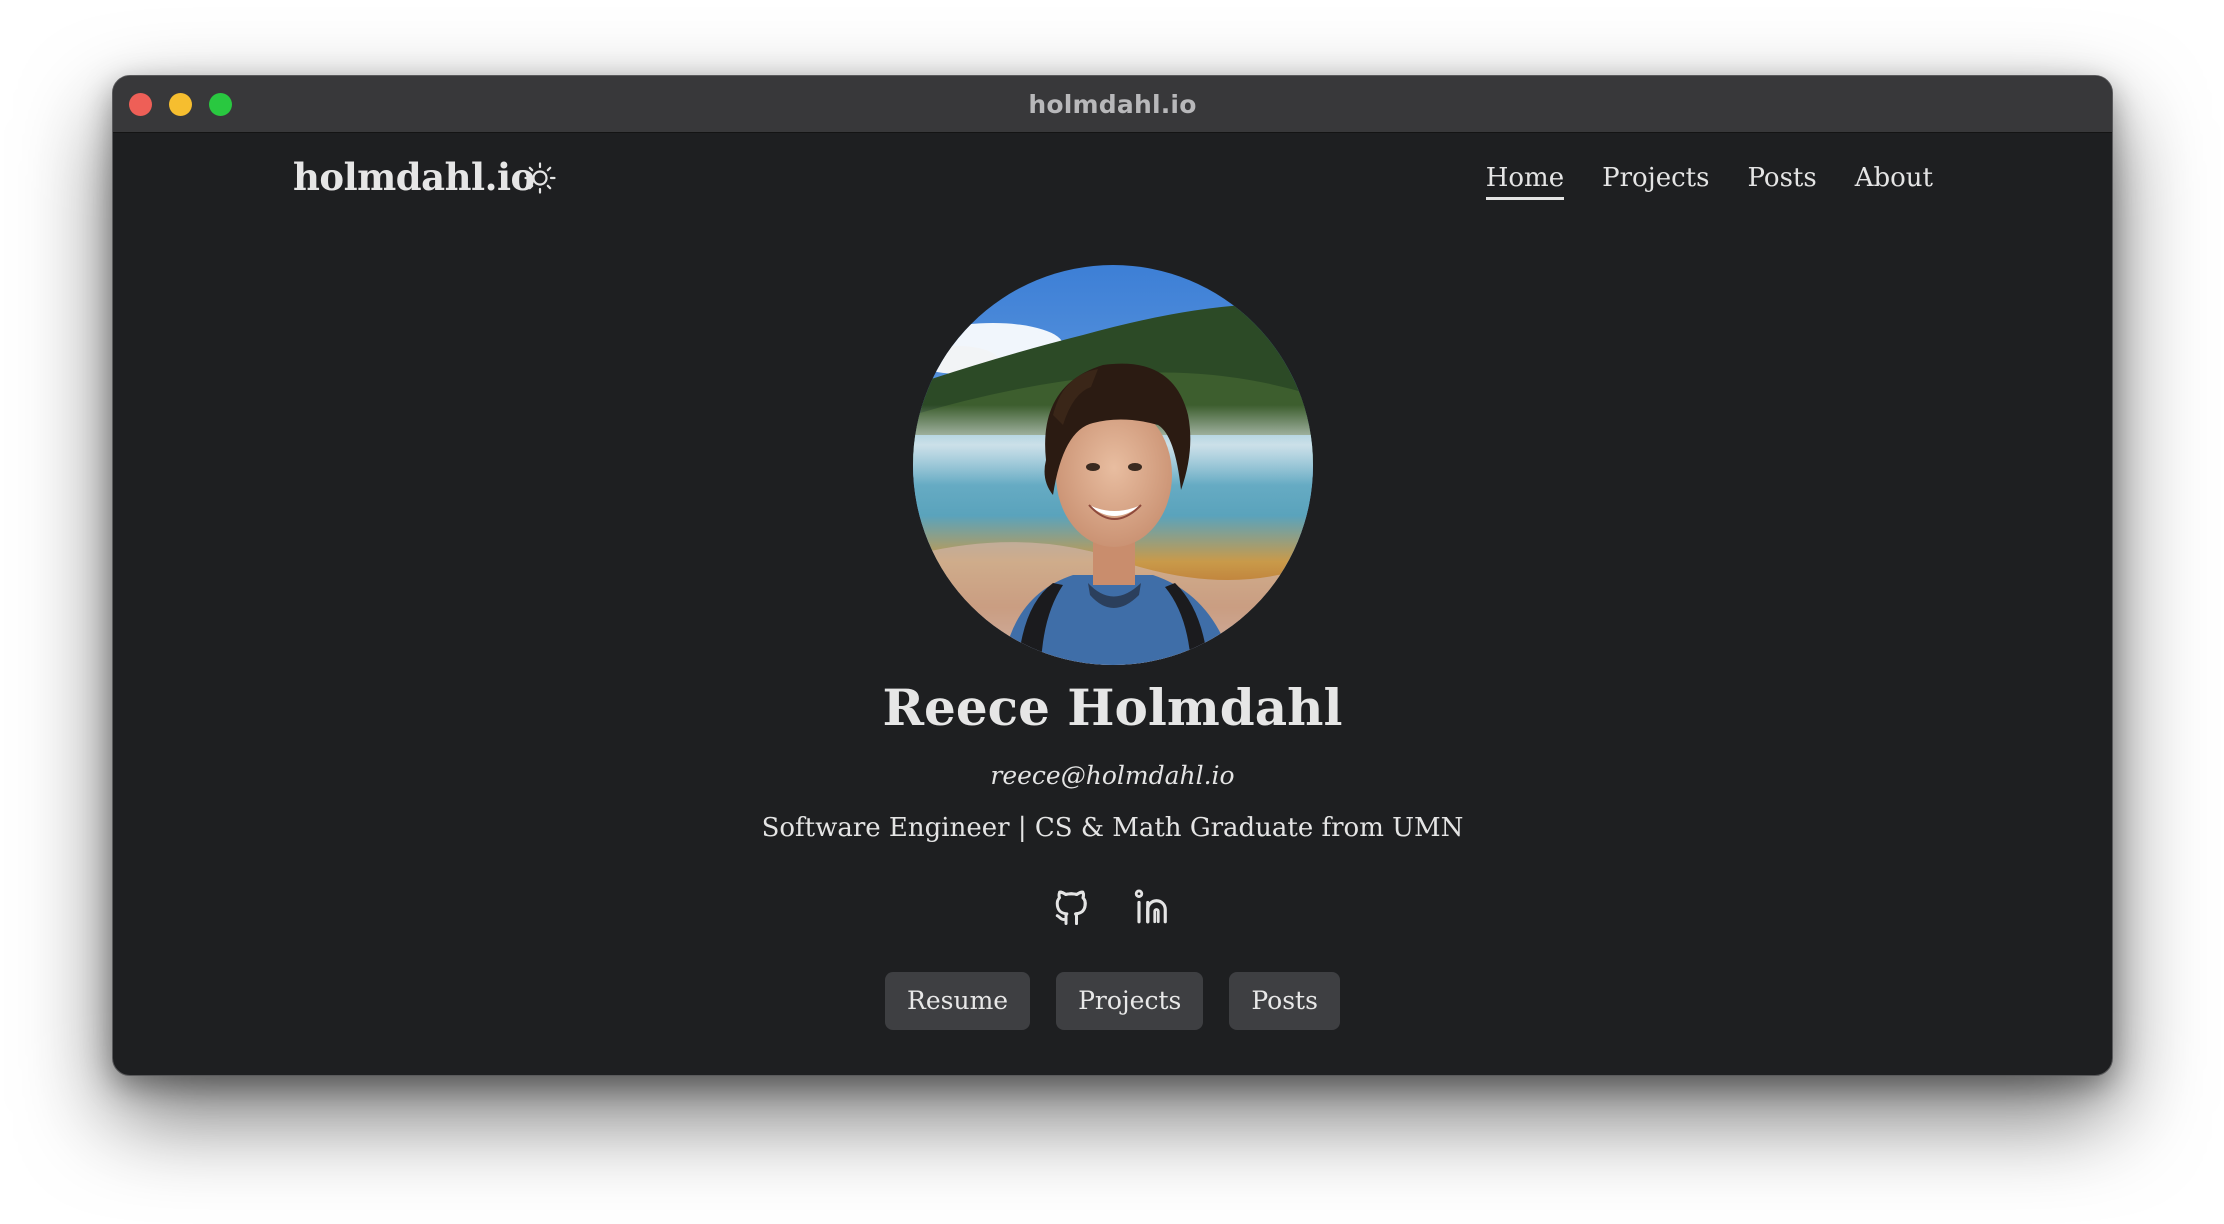  What do you see at coordinates (1284, 1001) in the screenshot?
I see `posts-button: Posts` at bounding box center [1284, 1001].